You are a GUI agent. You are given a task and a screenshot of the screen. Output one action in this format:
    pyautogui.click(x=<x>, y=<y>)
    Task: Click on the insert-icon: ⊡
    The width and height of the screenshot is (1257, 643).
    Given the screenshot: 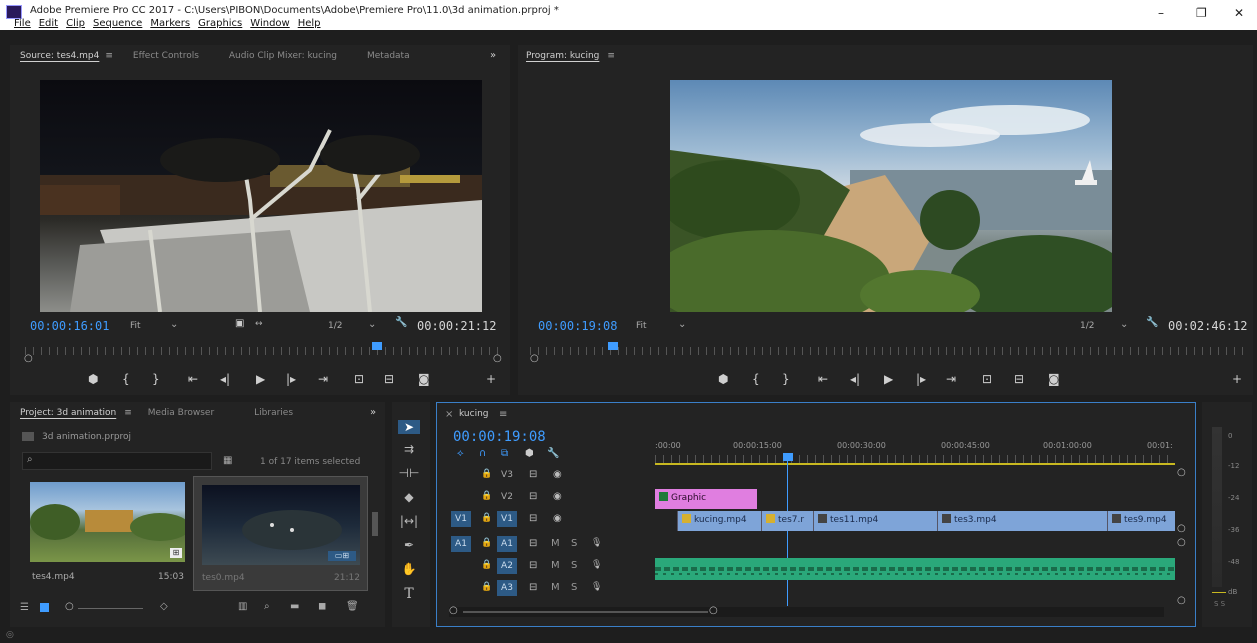 What is the action you would take?
    pyautogui.click(x=359, y=379)
    